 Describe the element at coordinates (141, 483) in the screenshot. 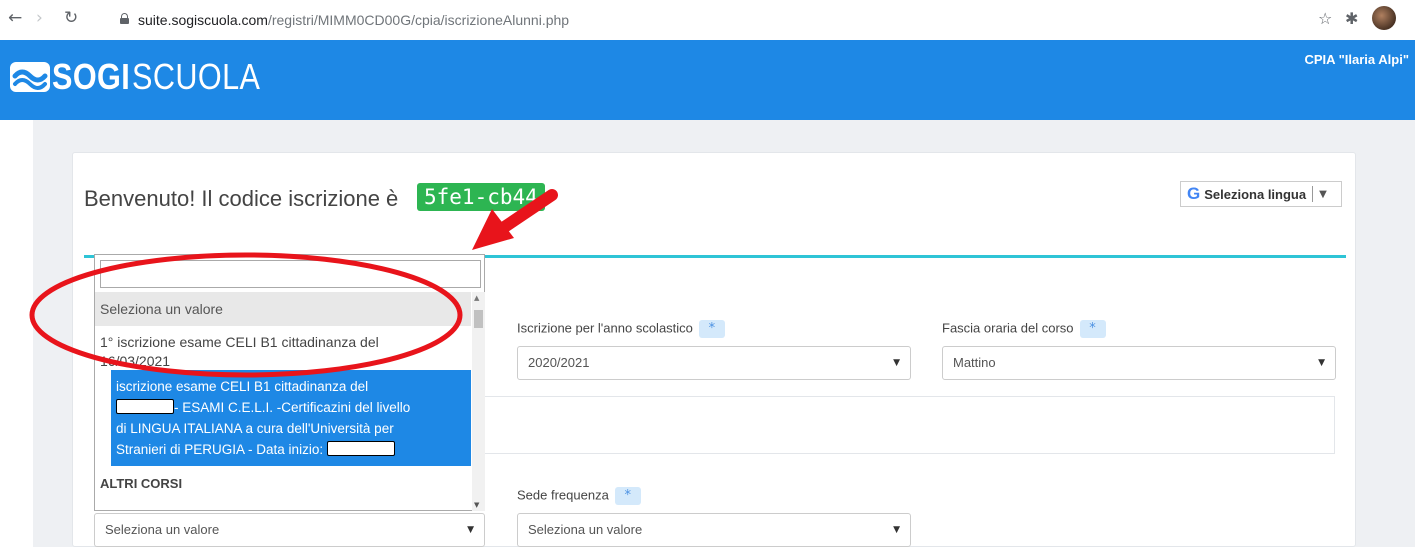

I see `dropdown-group-label: ALTRI CORSI` at that location.